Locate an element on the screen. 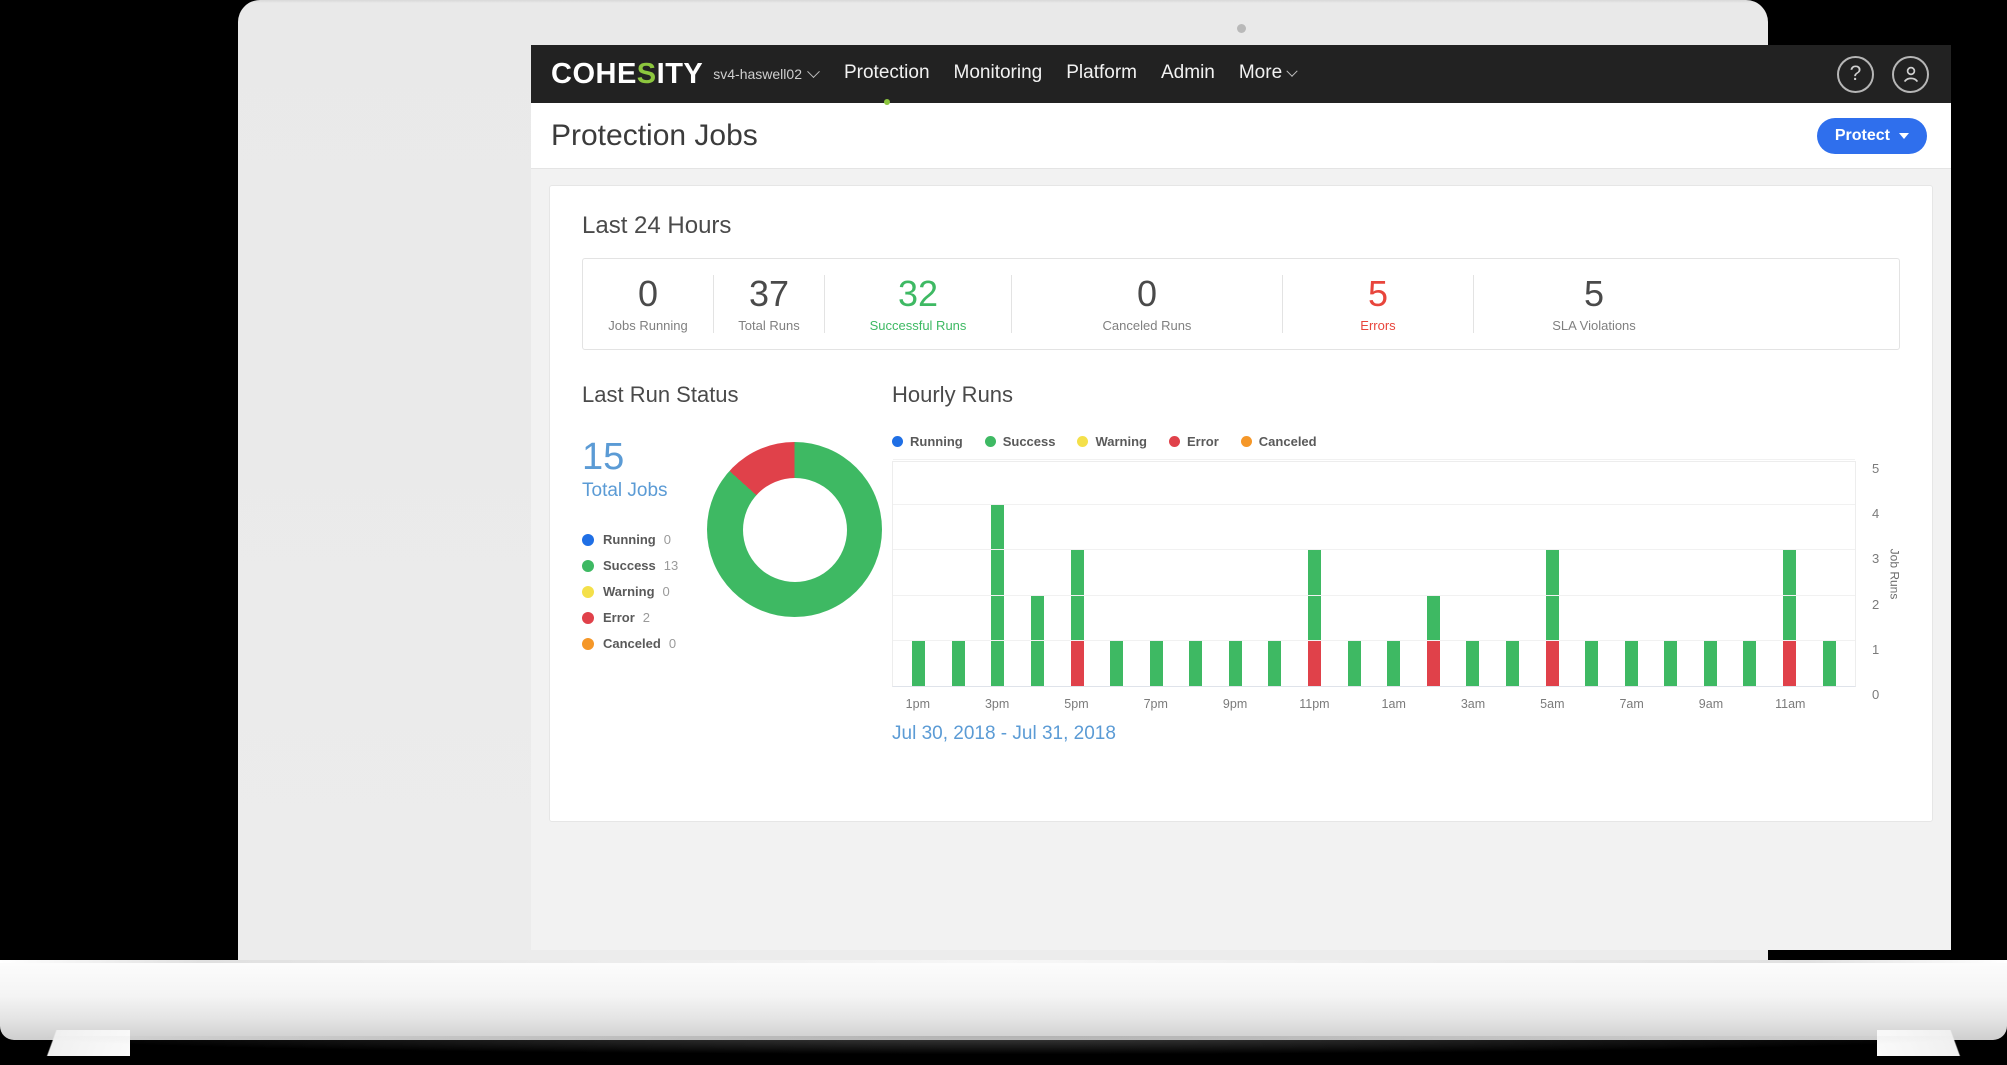 Image resolution: width=2007 pixels, height=1065 pixels. user-avatar-icon is located at coordinates (1910, 74).